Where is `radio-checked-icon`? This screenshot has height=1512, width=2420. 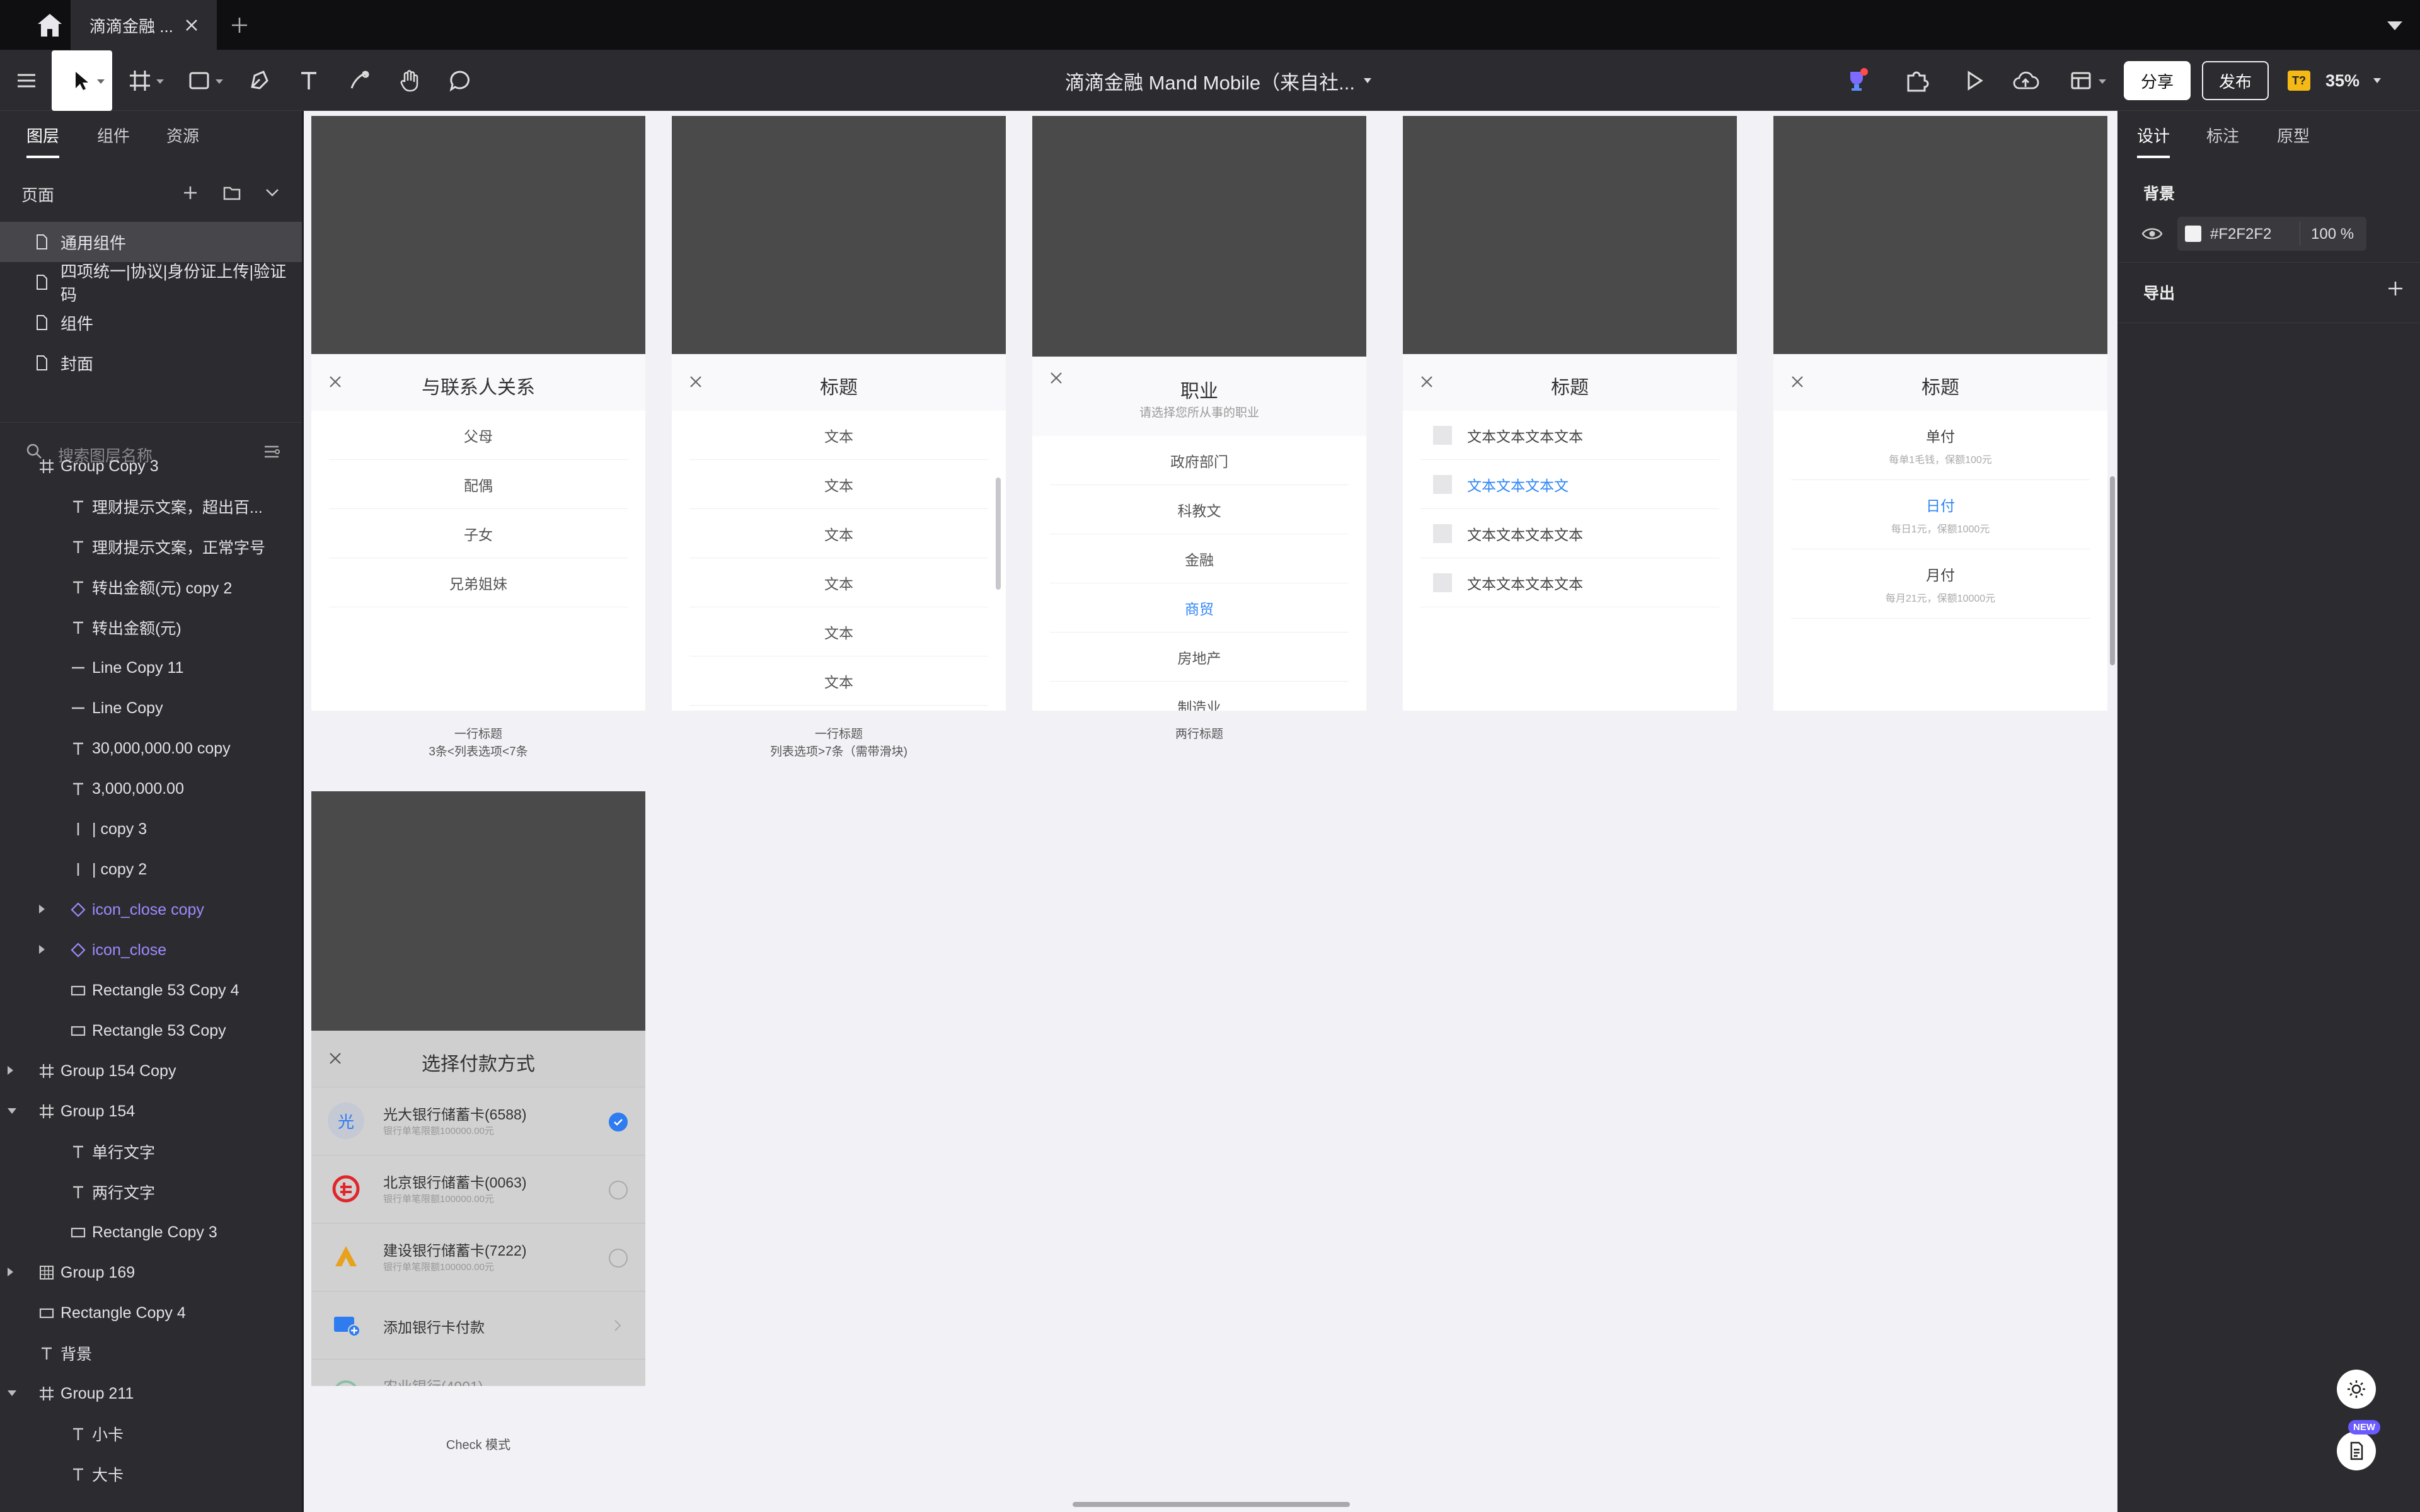 radio-checked-icon is located at coordinates (618, 1122).